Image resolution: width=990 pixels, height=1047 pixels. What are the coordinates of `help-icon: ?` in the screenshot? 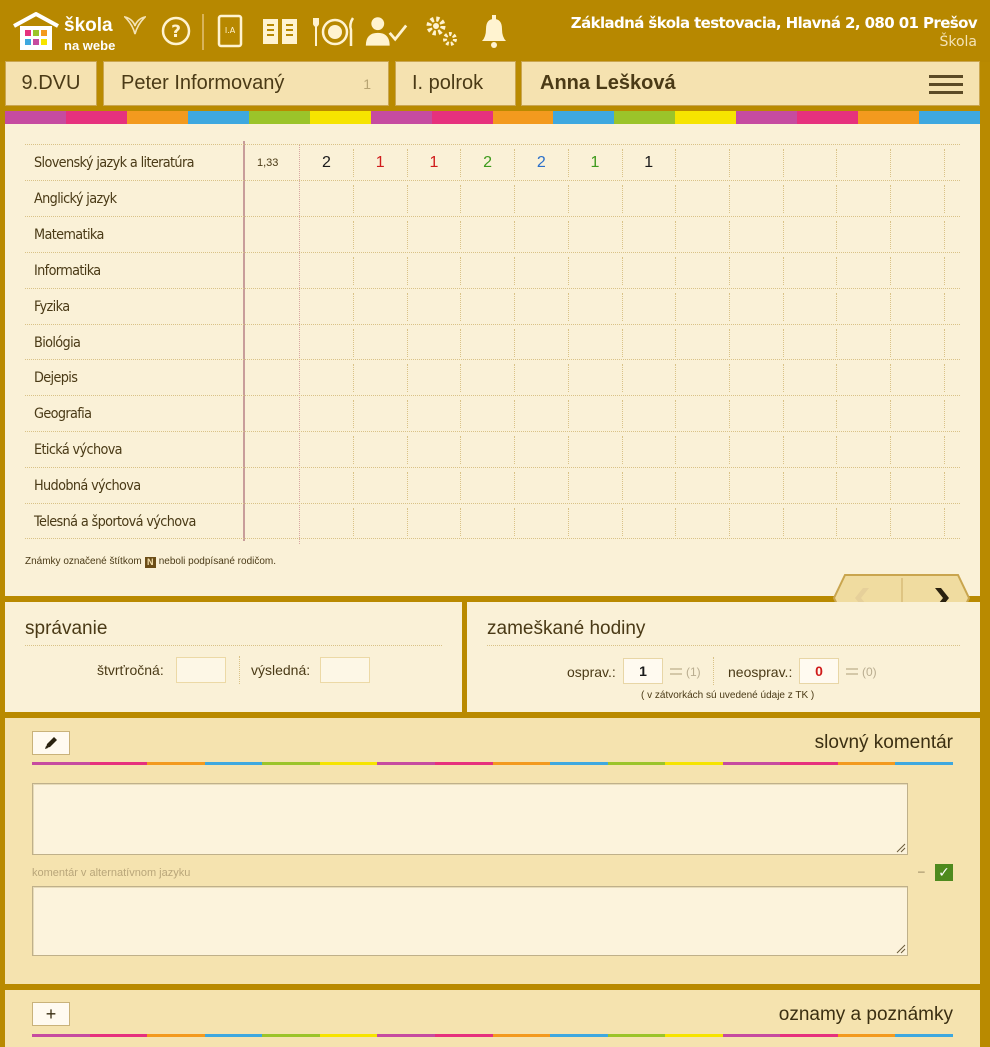 It's located at (176, 31).